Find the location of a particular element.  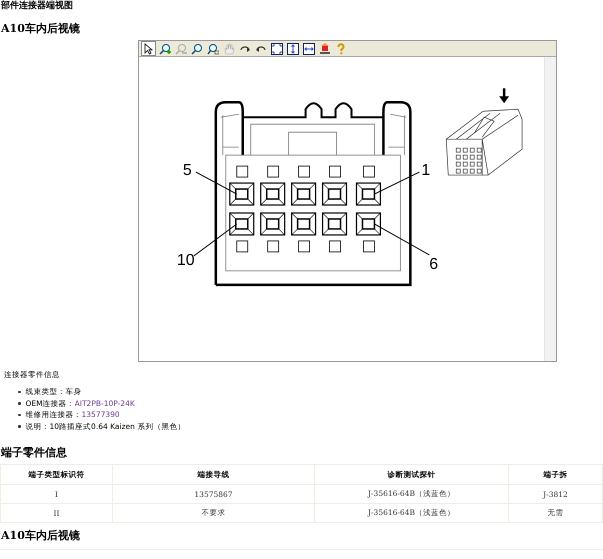

pin-label: 5 is located at coordinates (187, 171).